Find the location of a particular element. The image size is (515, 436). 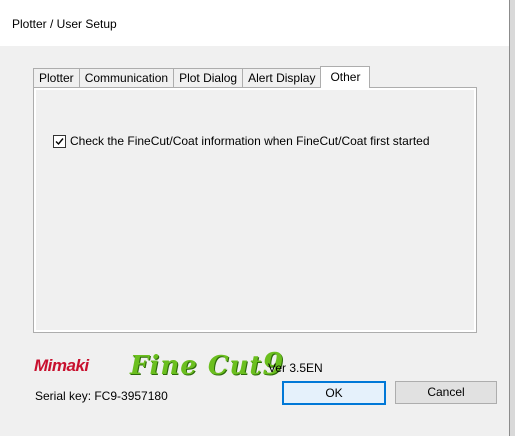

tab-other: Other is located at coordinates (345, 77).